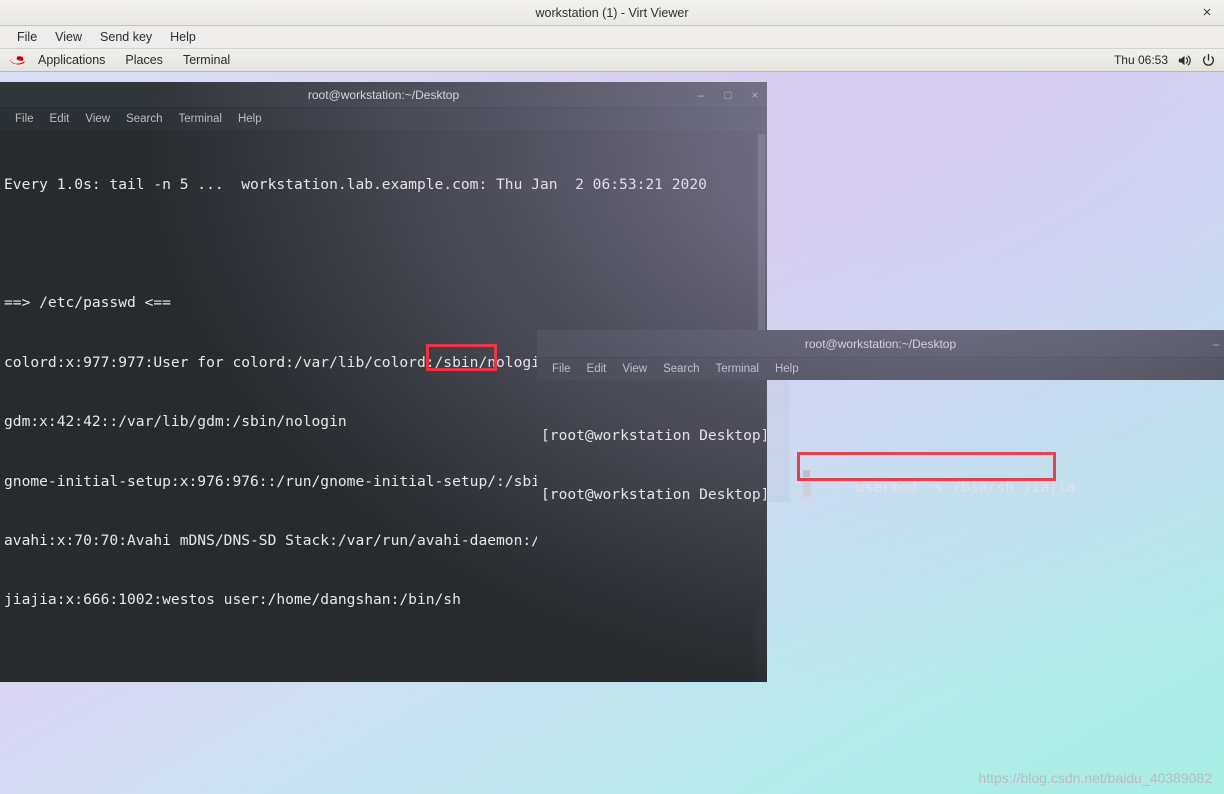 The height and width of the screenshot is (794, 1224). What do you see at coordinates (126, 37) in the screenshot?
I see `menu-send-key: Send key` at bounding box center [126, 37].